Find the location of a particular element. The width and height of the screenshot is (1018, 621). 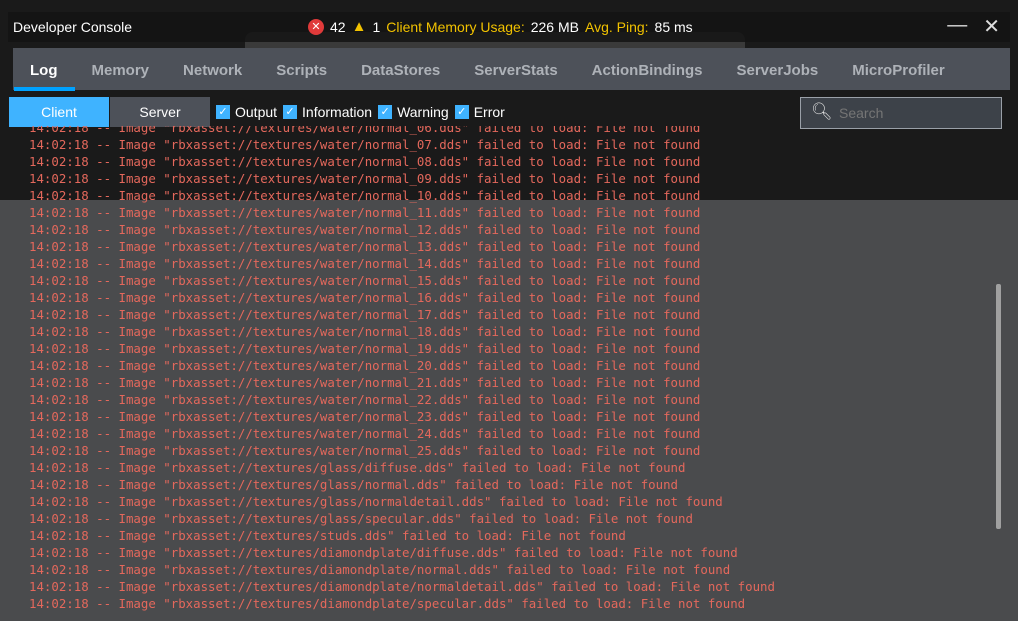

tab-datastores: DataStores is located at coordinates (400, 69).